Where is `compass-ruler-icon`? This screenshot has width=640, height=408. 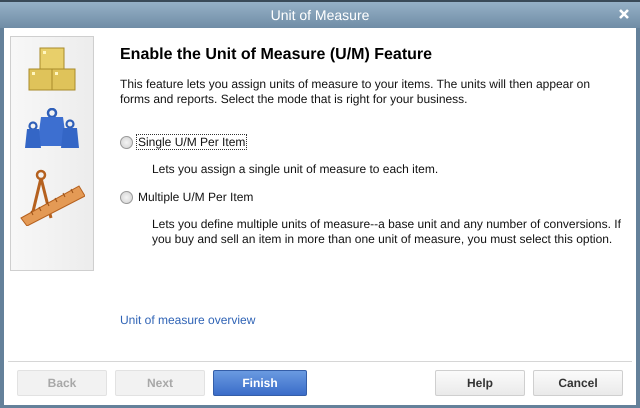 compass-ruler-icon is located at coordinates (52, 197).